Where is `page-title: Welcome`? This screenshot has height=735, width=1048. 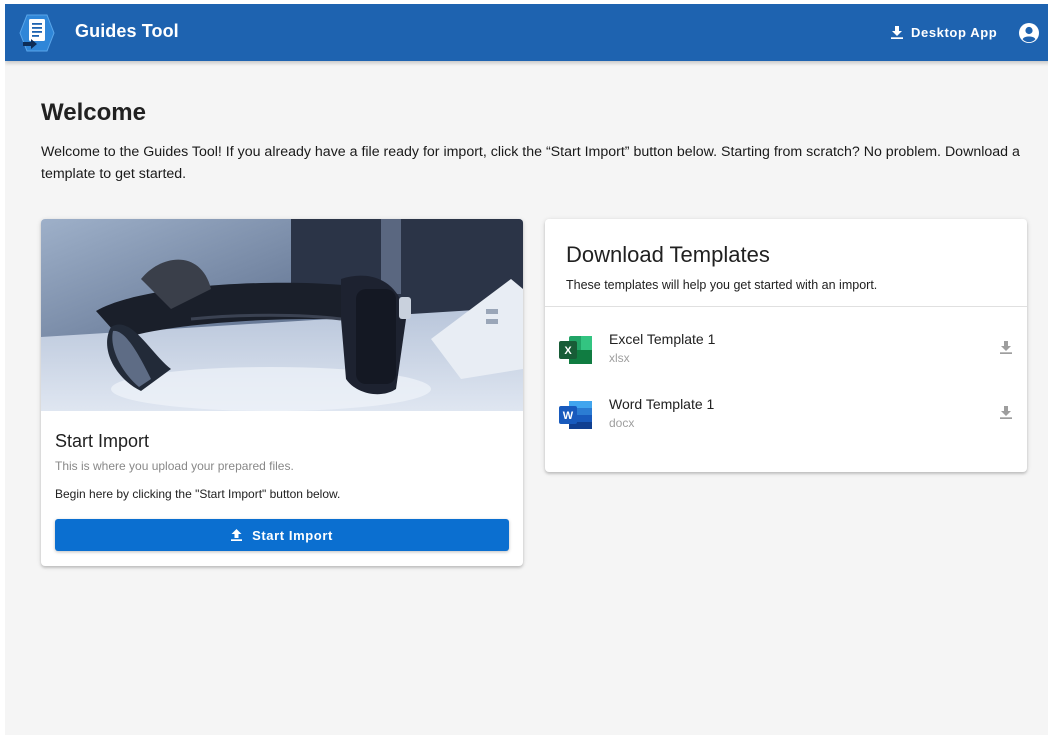 page-title: Welcome is located at coordinates (93, 112).